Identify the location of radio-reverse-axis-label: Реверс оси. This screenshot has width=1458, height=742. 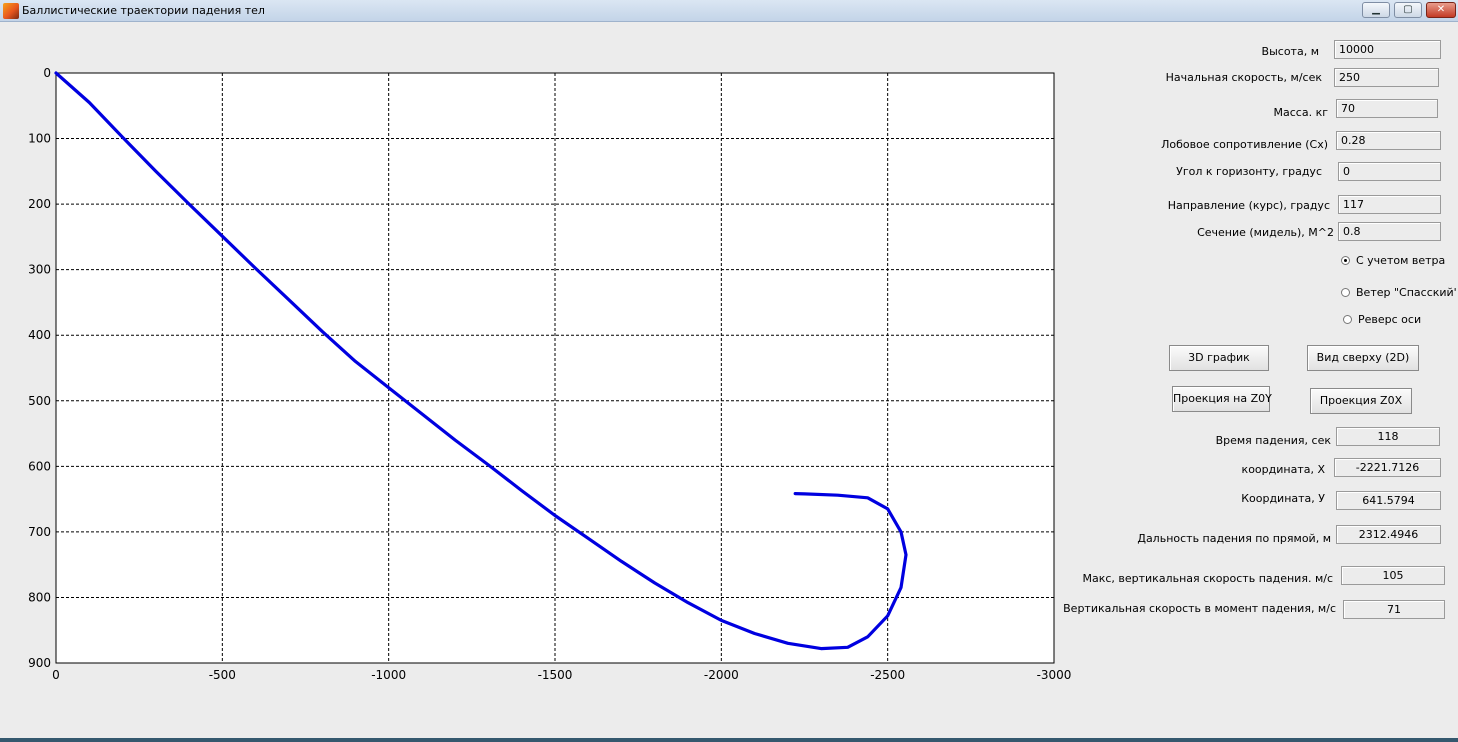
(1390, 319).